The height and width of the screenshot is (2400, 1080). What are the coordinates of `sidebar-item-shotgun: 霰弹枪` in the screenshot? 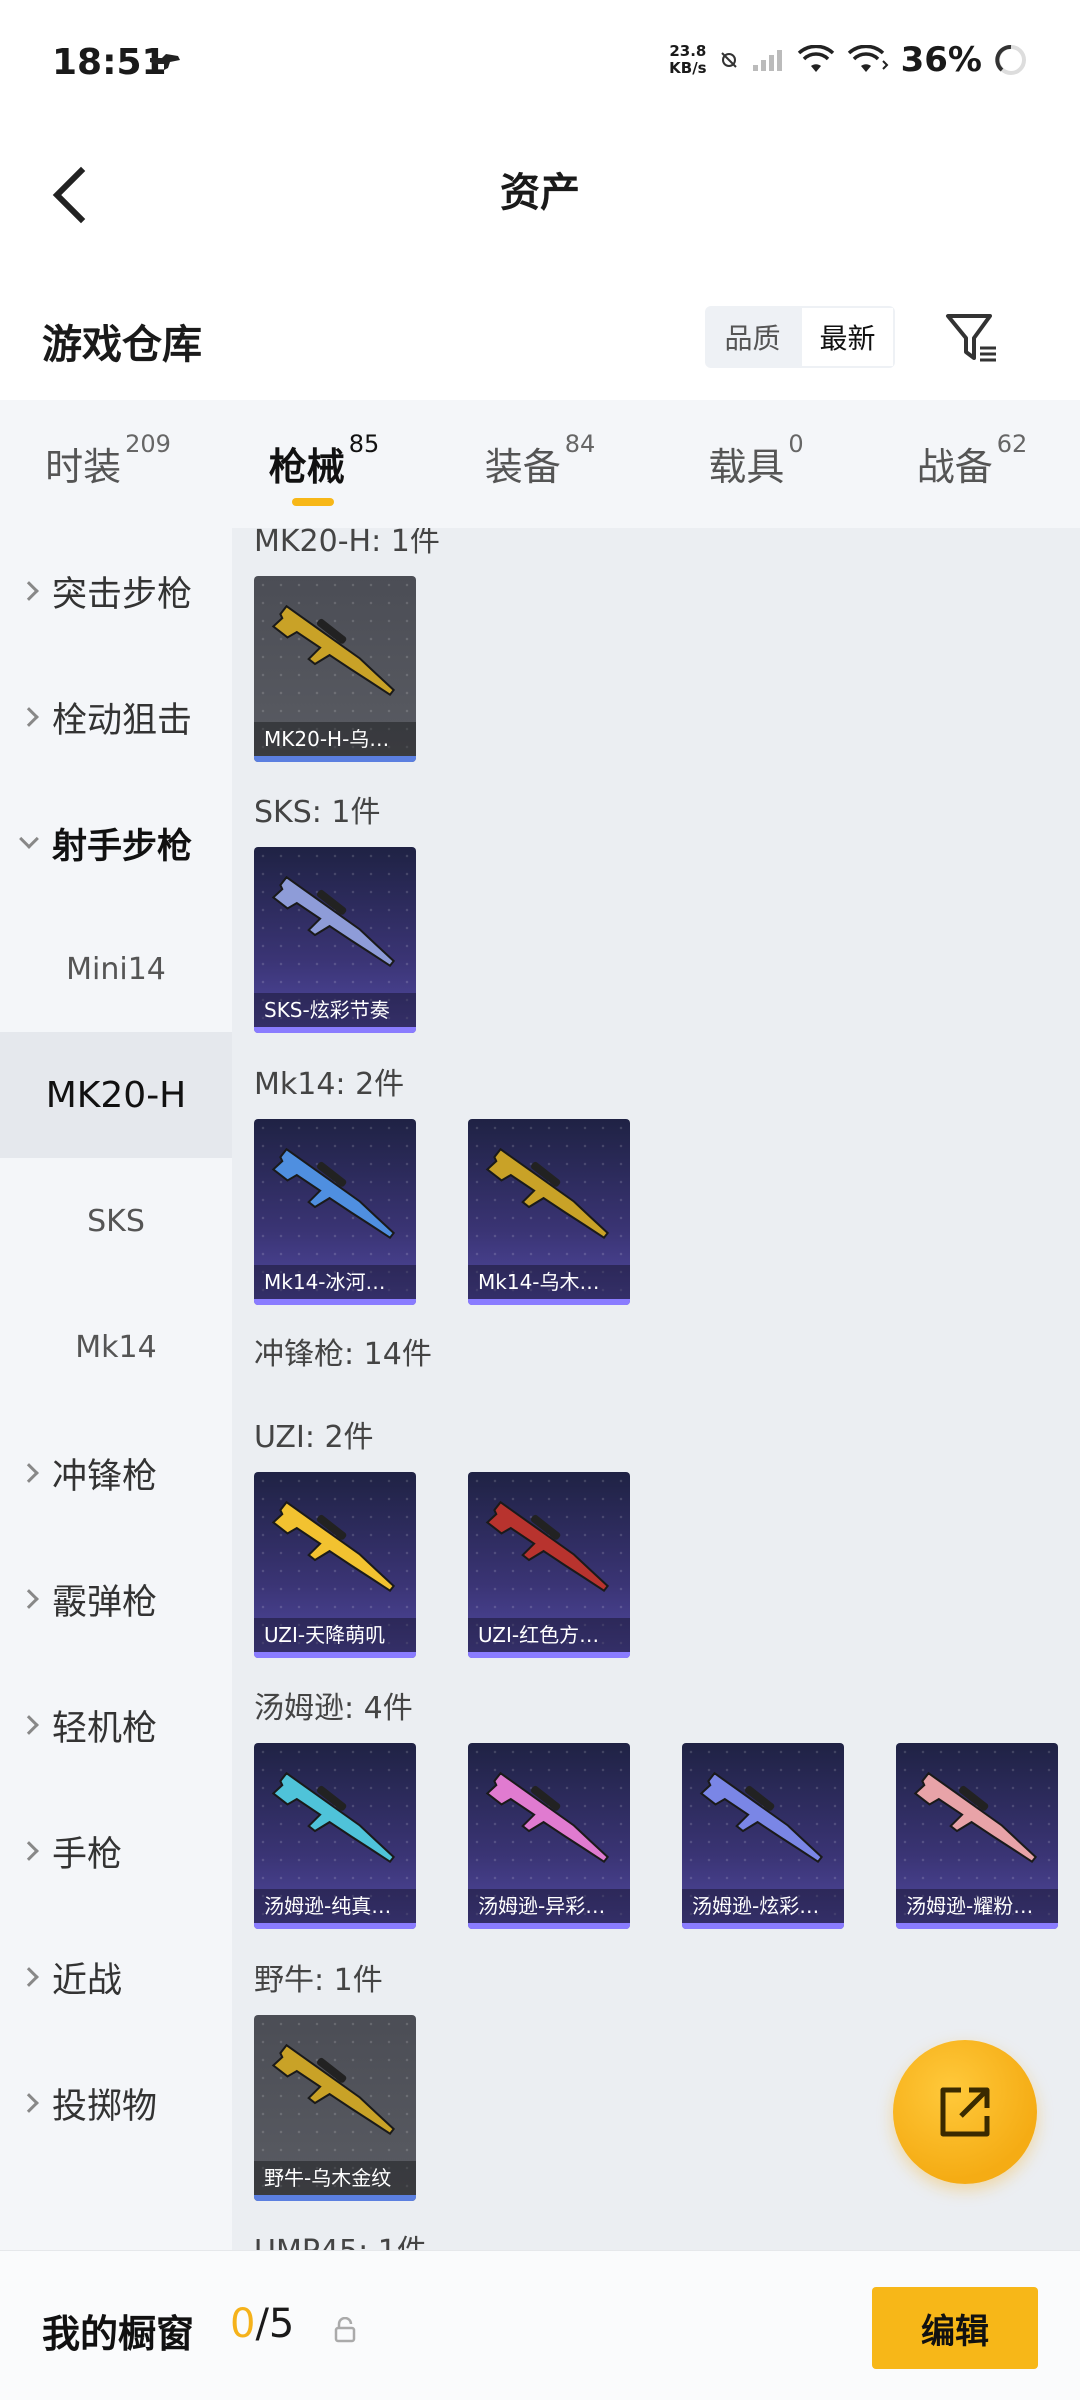 It's located at (116, 1599).